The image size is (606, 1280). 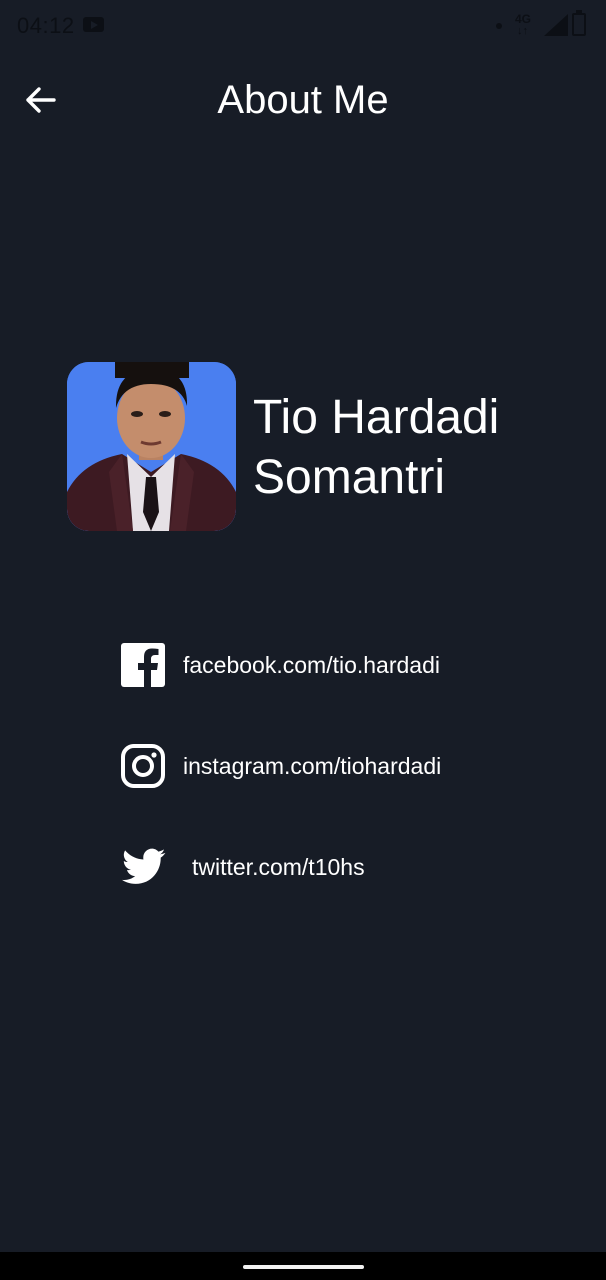 What do you see at coordinates (311, 664) in the screenshot?
I see `facebook-link-text: facebook.com/tio.hardadi` at bounding box center [311, 664].